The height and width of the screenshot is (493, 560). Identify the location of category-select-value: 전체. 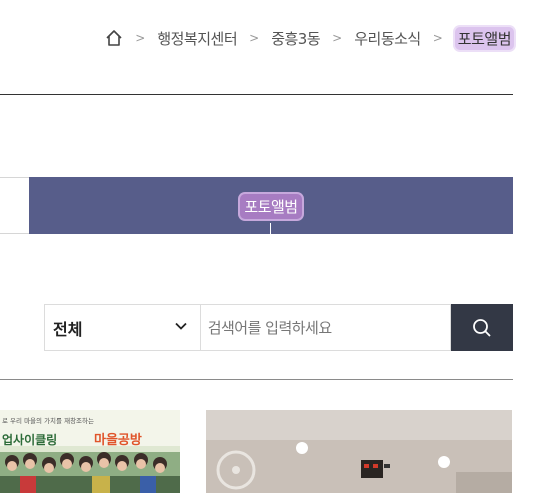
(68, 329).